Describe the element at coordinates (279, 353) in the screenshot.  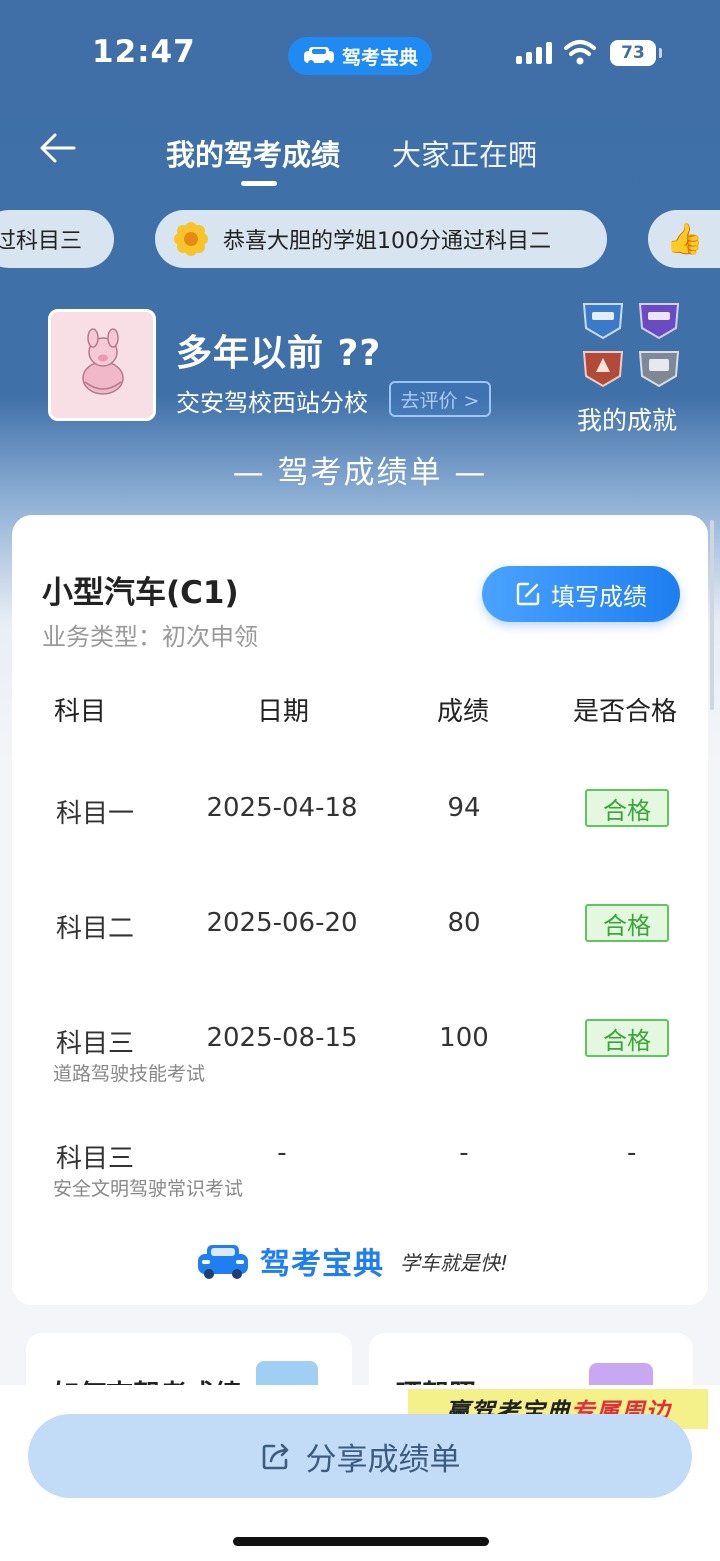
I see `username: 多年以前 ??` at that location.